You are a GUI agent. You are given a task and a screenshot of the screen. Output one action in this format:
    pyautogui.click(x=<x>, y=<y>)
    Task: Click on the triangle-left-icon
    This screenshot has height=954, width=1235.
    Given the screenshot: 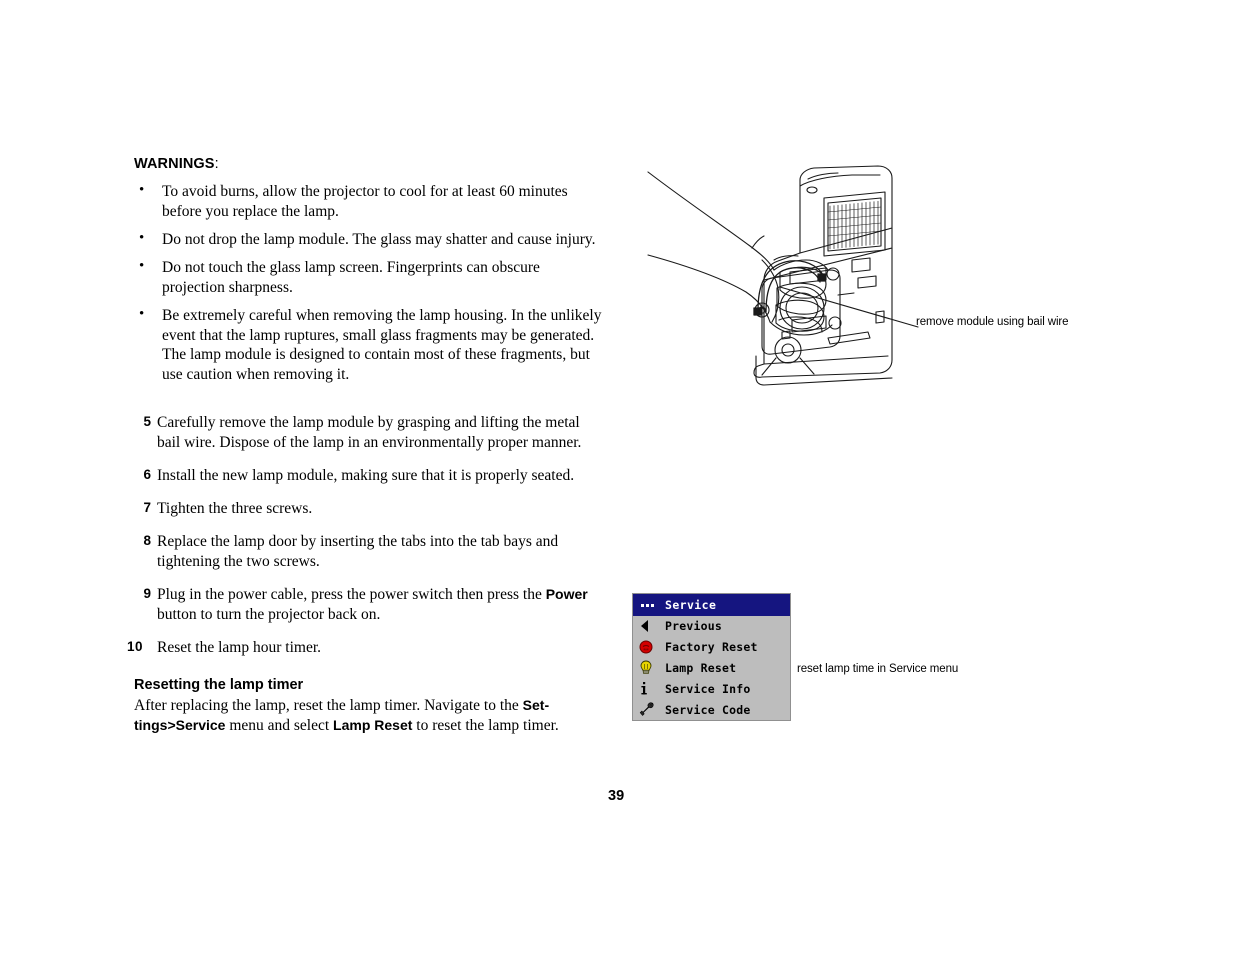 What is the action you would take?
    pyautogui.click(x=650, y=626)
    